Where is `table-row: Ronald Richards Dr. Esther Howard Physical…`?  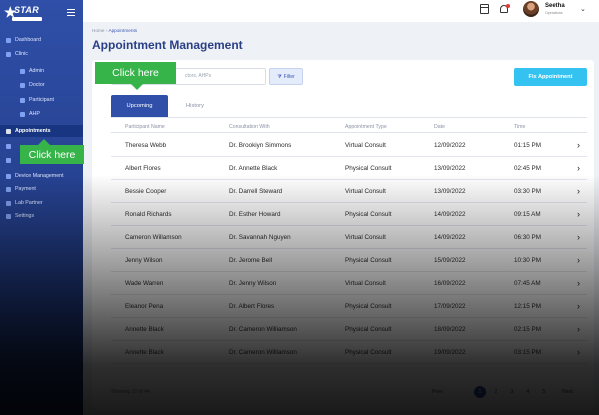
table-row: Ronald Richards Dr. Esther Howard Physical… is located at coordinates (349, 214).